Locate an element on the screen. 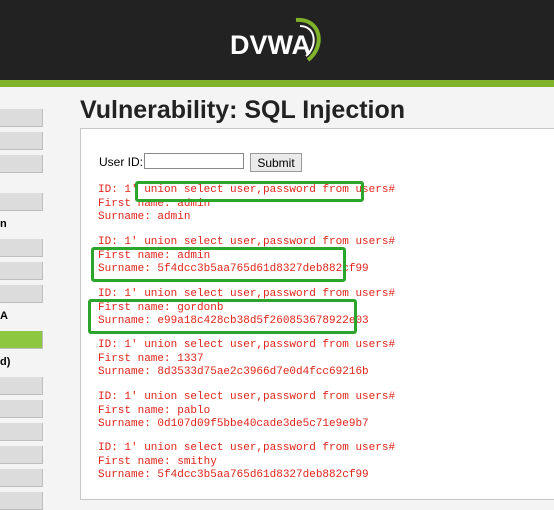 The width and height of the screenshot is (554, 510). sidebar-item: n is located at coordinates (21, 224).